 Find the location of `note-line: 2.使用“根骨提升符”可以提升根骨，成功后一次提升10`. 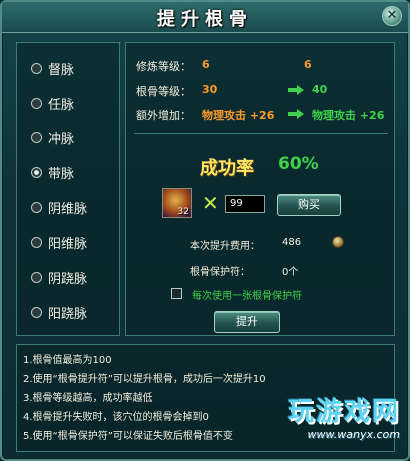

note-line: 2.使用“根骨提升符”可以提升根骨，成功后一次提升10 is located at coordinates (144, 379).